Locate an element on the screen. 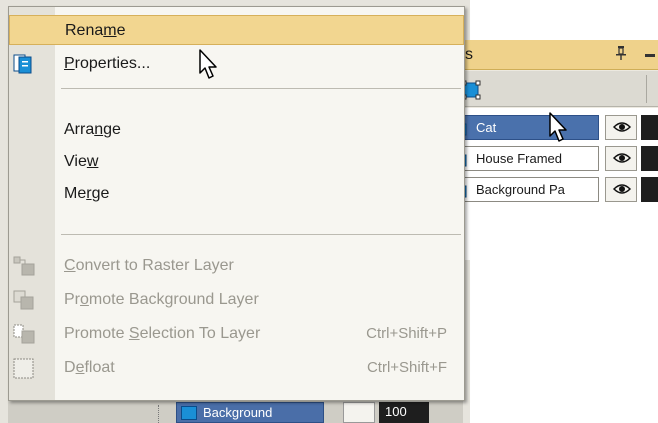 The width and height of the screenshot is (658, 423). menu-item-defloat: Defloat Ctrl+Shift+F is located at coordinates (236, 368).